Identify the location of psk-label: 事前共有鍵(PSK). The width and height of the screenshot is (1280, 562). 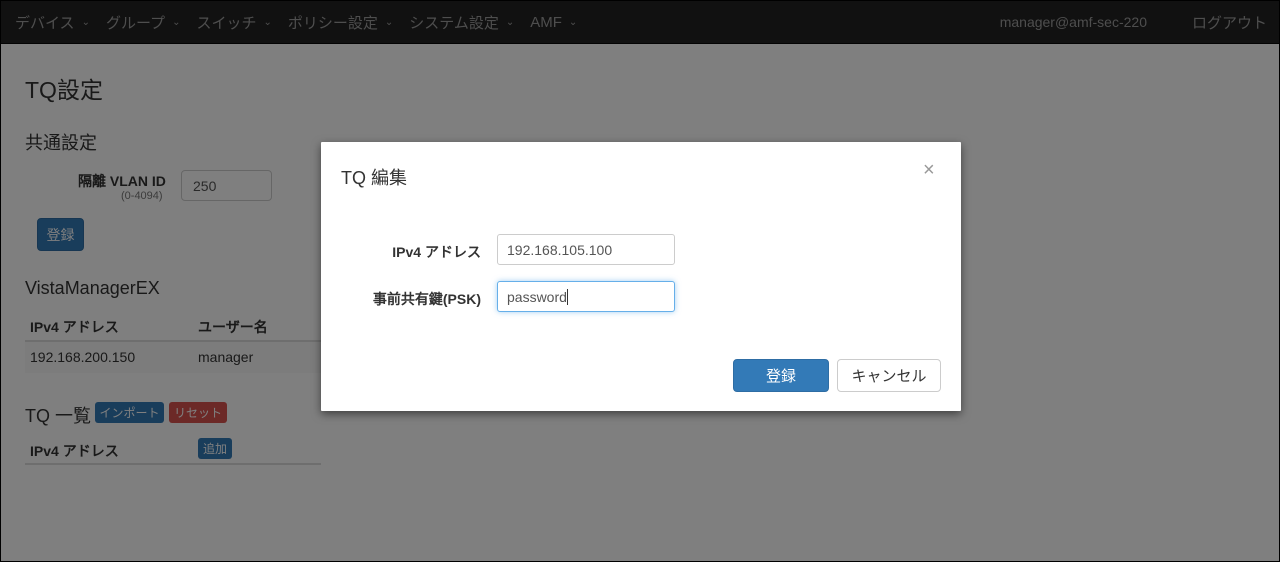
(426, 299).